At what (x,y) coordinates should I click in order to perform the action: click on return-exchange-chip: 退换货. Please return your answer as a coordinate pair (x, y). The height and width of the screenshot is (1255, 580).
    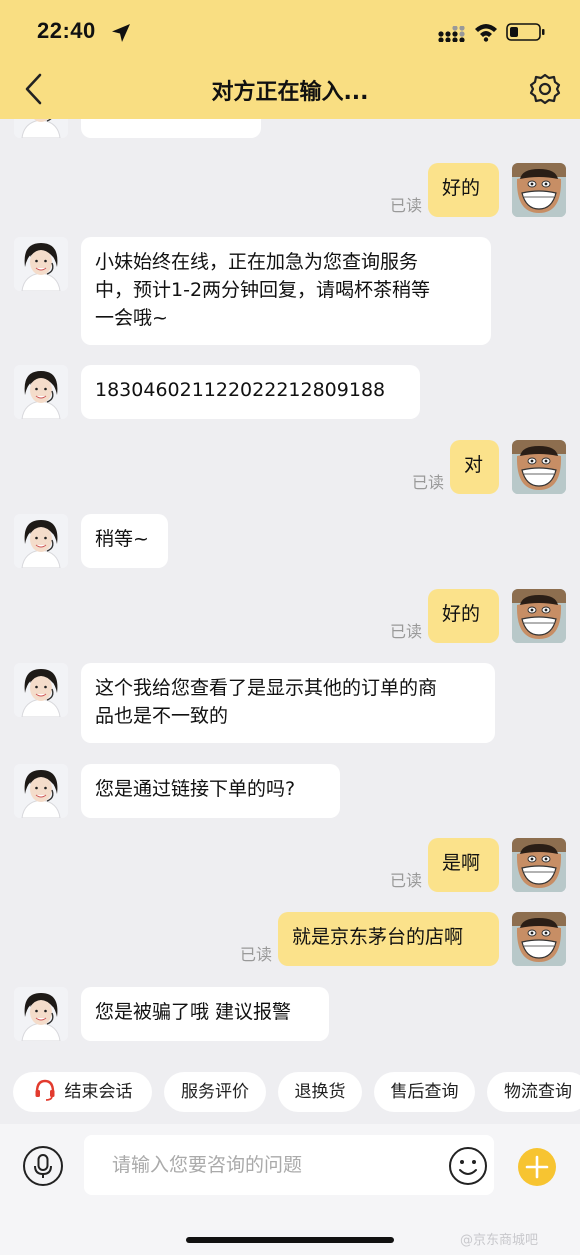
    Looking at the image, I should click on (320, 1092).